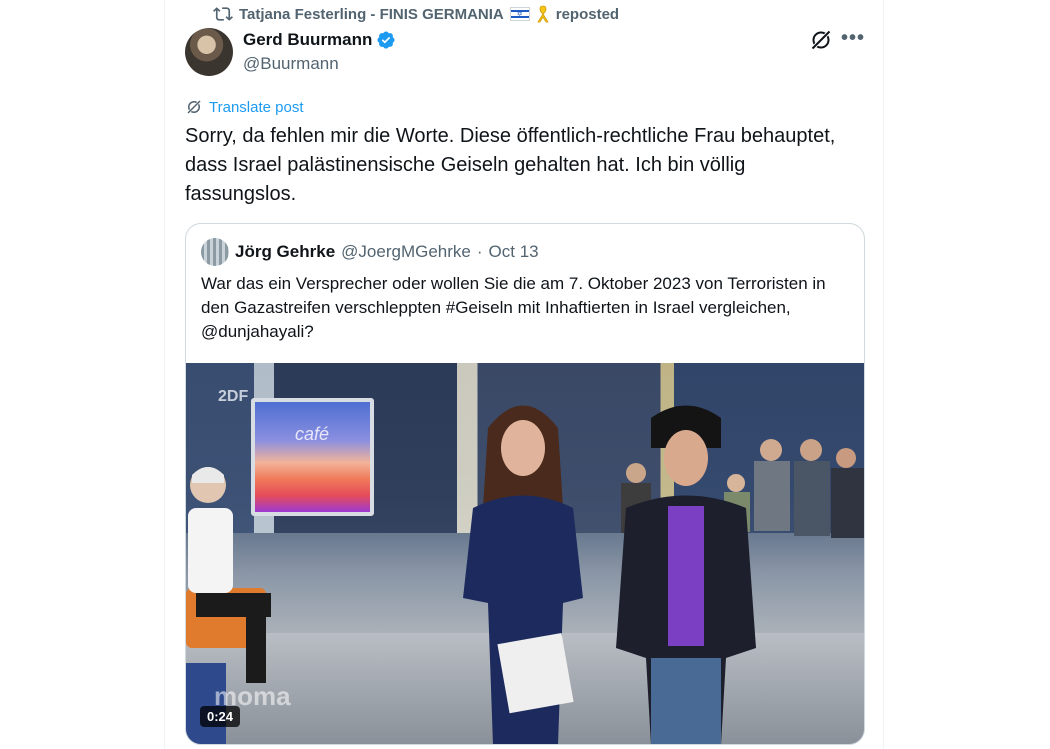  Describe the element at coordinates (523, 574) in the screenshot. I see `presenter-left` at that location.